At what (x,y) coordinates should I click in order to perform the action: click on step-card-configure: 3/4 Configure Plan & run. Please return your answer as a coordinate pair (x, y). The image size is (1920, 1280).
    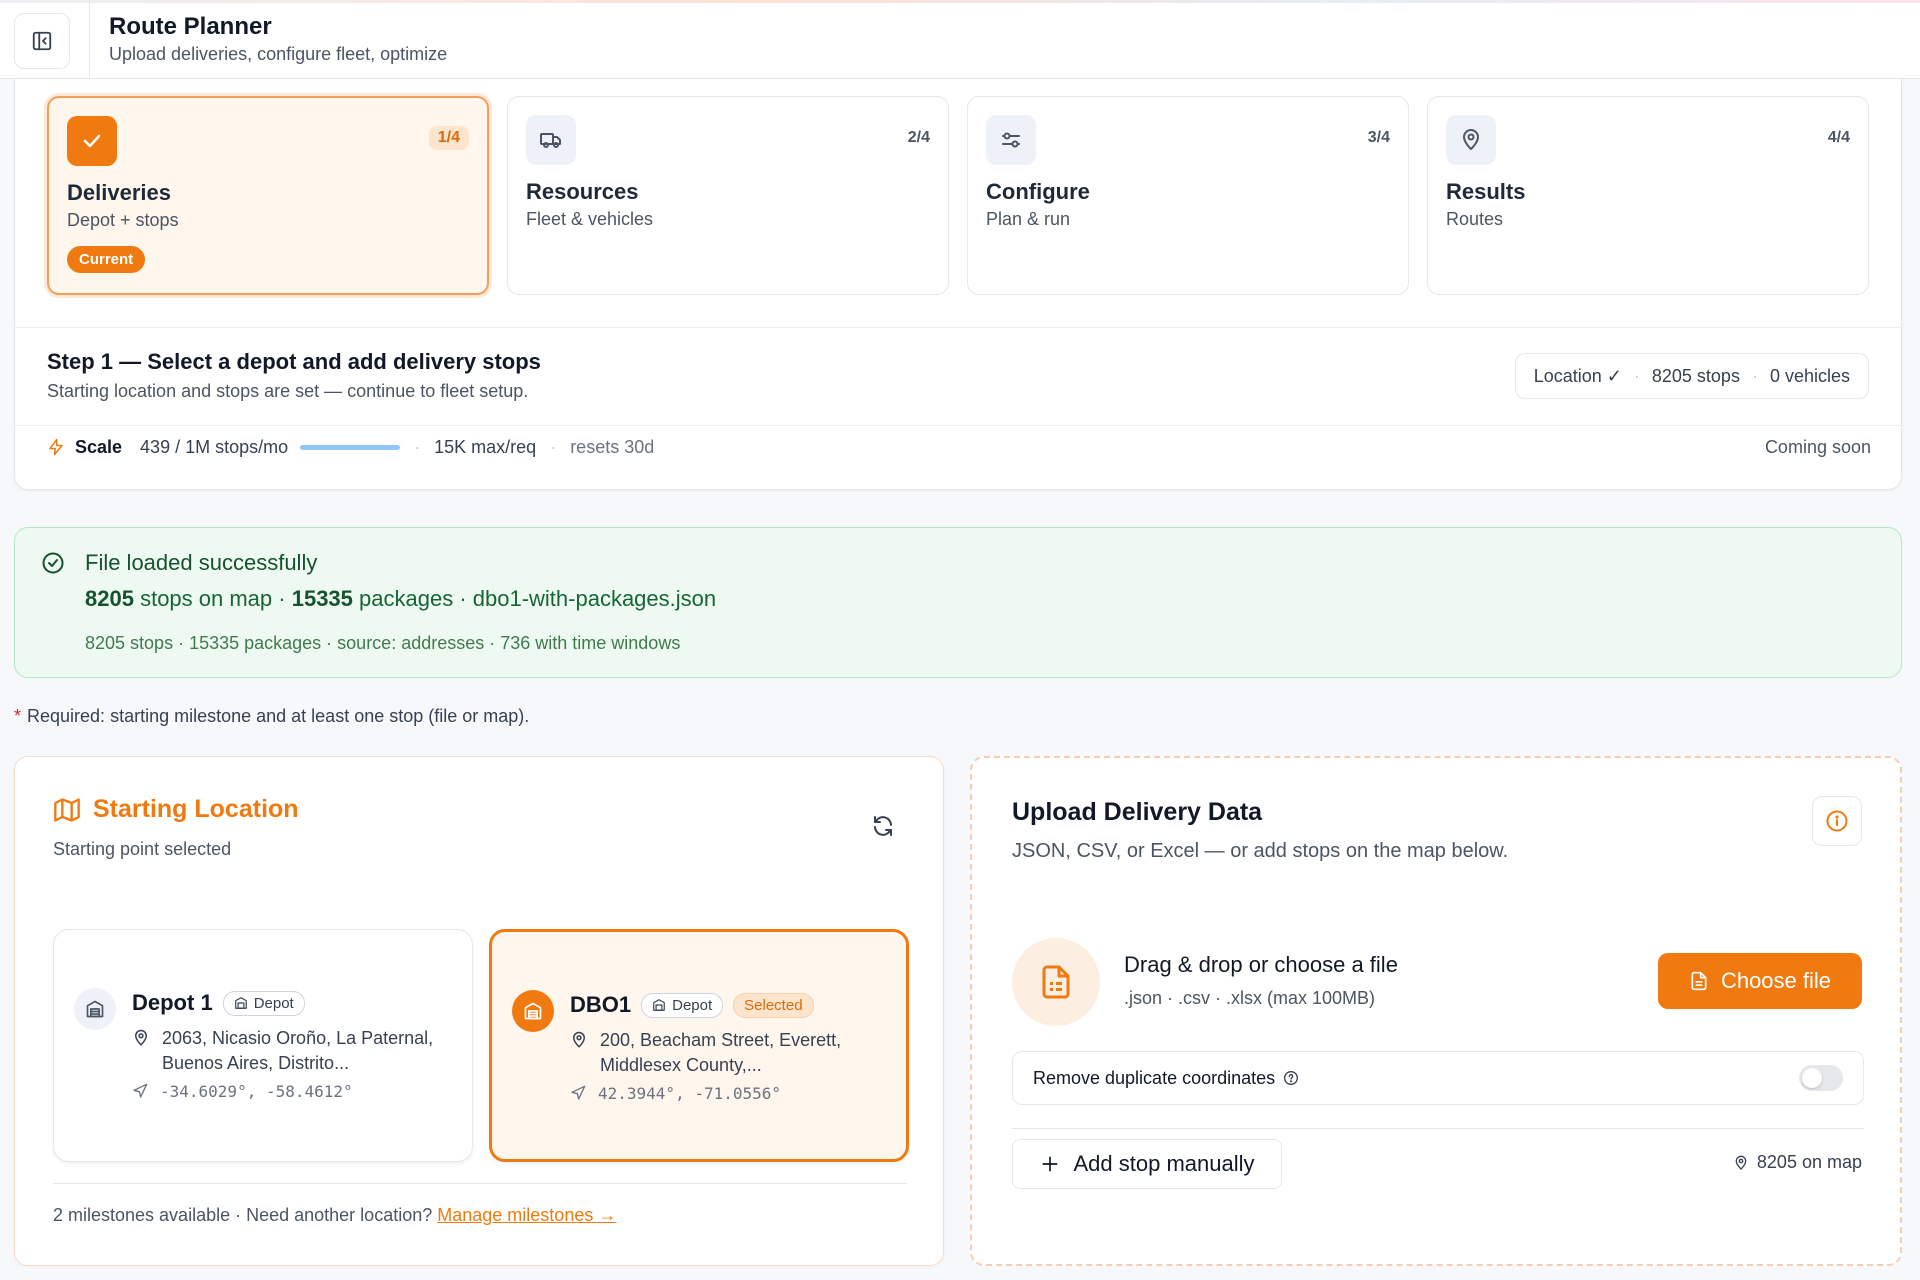
    Looking at the image, I should click on (1188, 195).